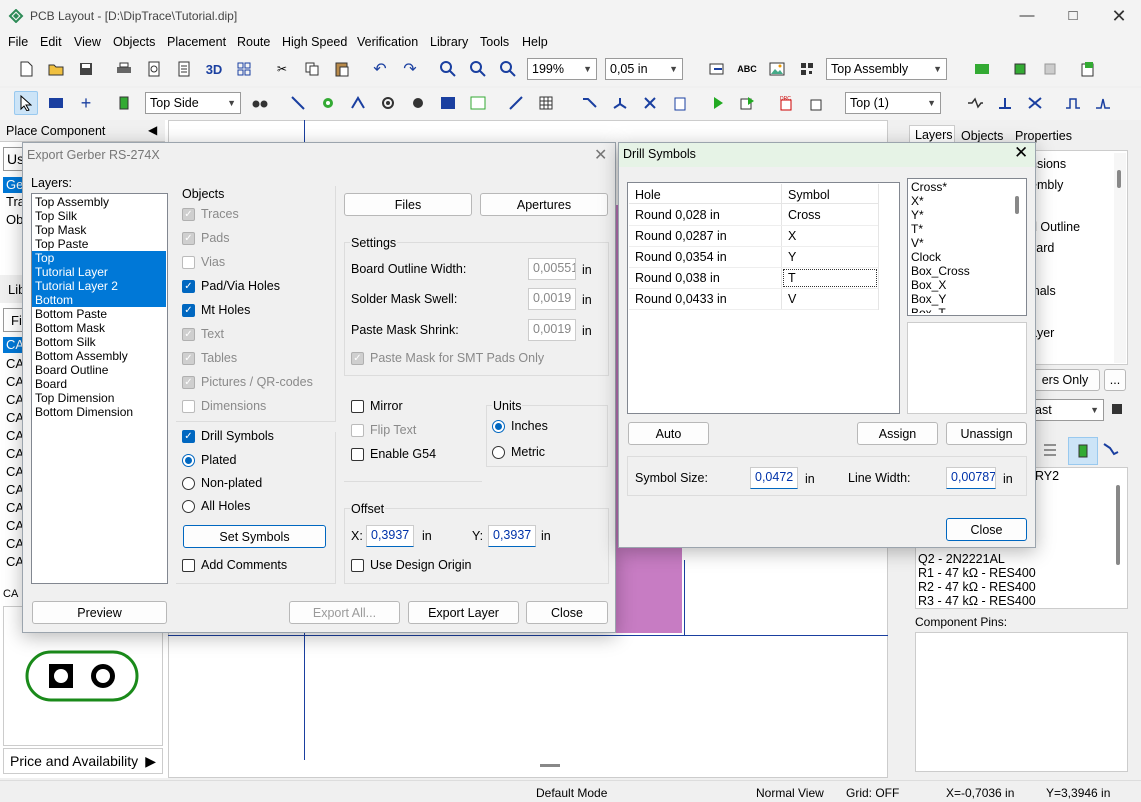 The height and width of the screenshot is (802, 1141). Describe the element at coordinates (677, 278) in the screenshot. I see `drill-hole-cell: Round 0,038 in` at that location.